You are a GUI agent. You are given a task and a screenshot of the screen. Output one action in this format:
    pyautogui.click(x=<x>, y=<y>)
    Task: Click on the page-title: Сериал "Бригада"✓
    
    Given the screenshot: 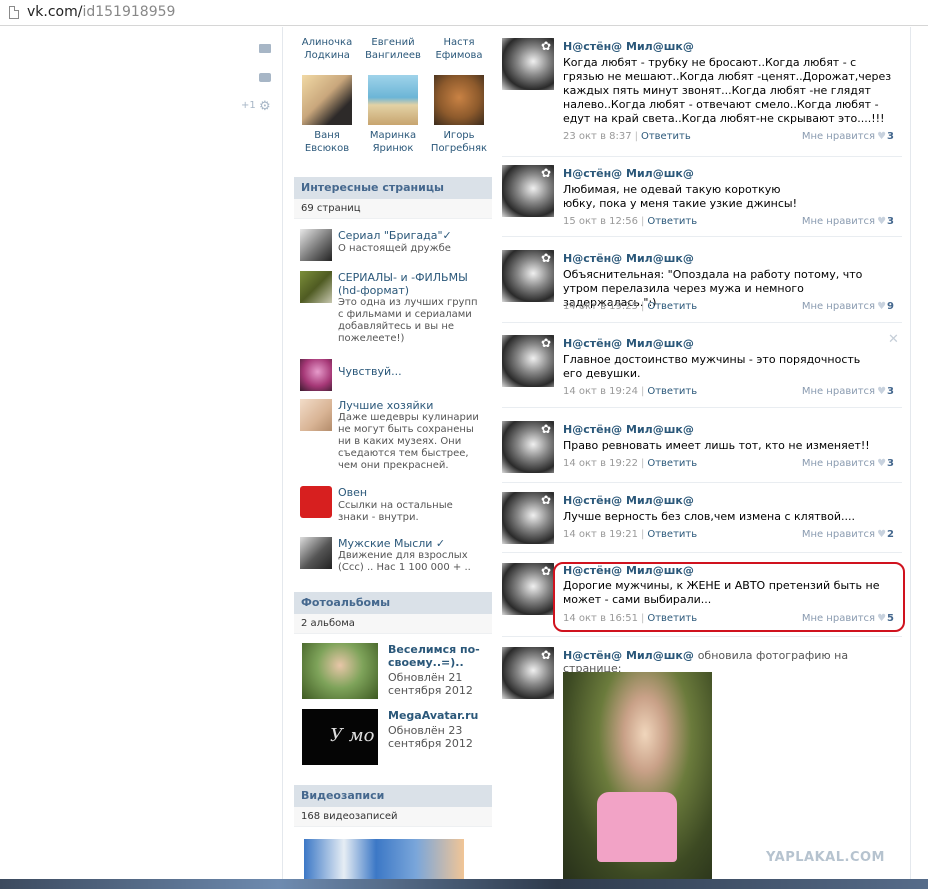 What is the action you would take?
    pyautogui.click(x=414, y=235)
    